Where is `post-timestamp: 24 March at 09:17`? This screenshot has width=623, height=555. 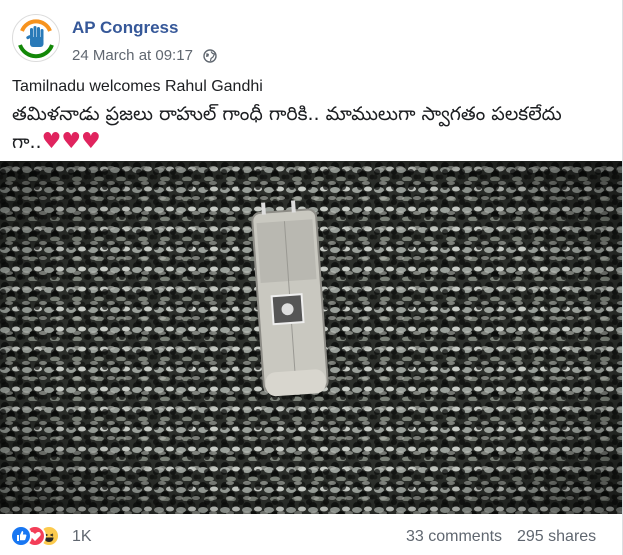 post-timestamp: 24 March at 09:17 is located at coordinates (132, 55).